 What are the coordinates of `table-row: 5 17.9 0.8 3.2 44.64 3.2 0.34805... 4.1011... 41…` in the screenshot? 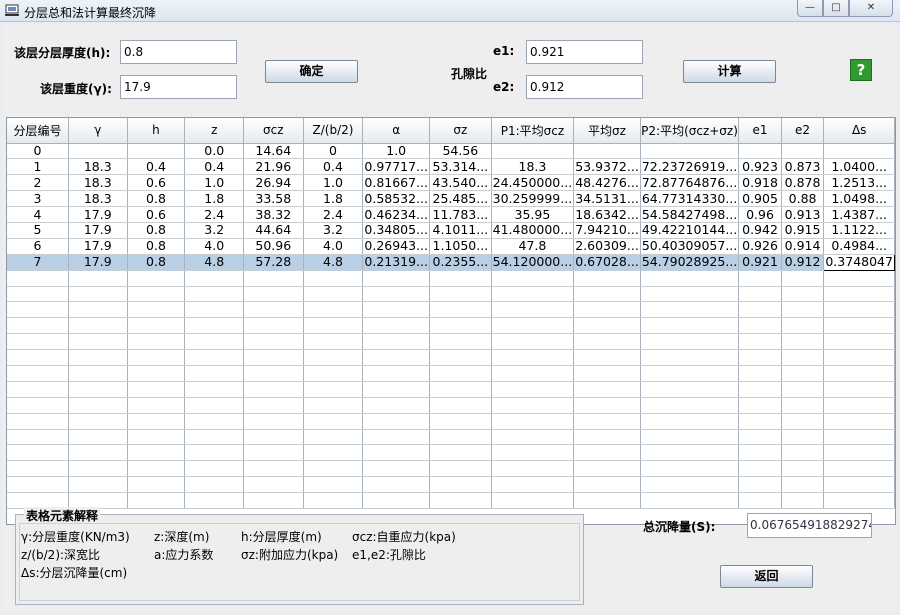 It's located at (451, 230).